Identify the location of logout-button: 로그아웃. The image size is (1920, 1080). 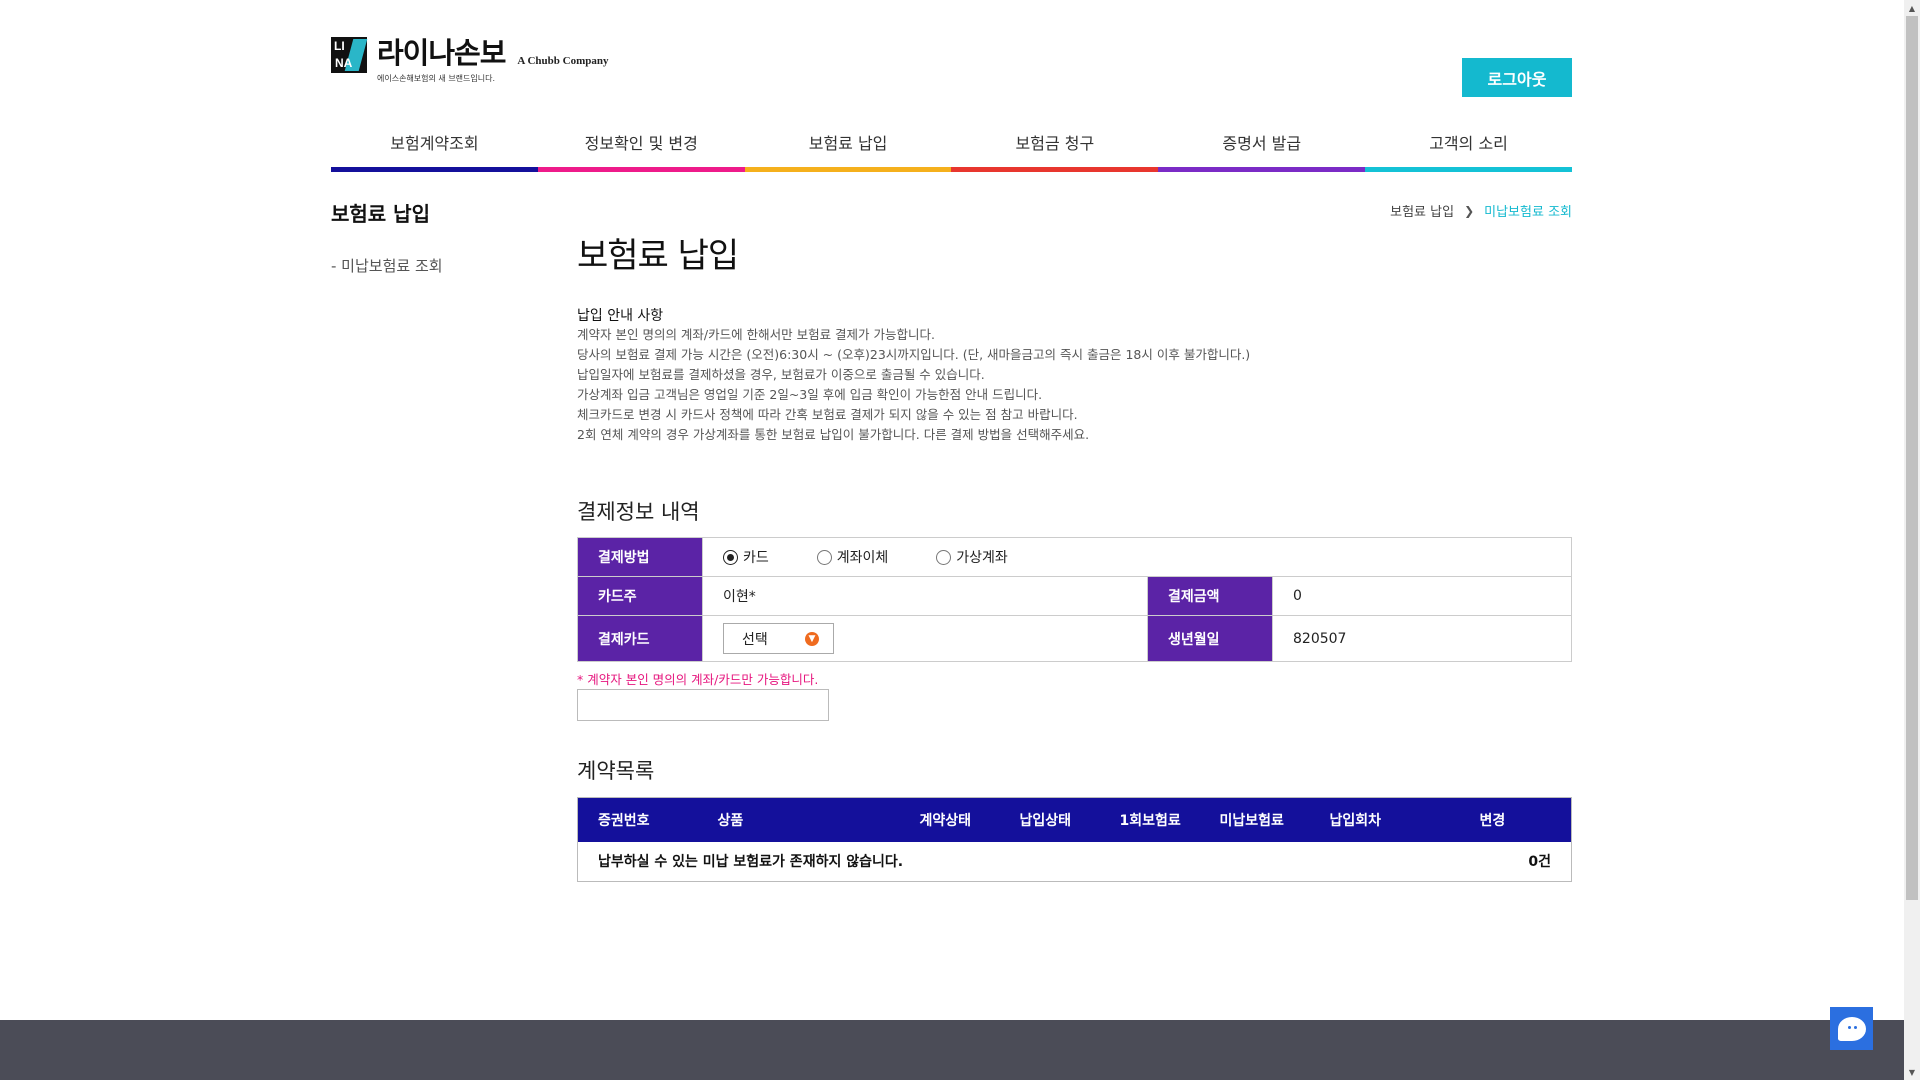
(1517, 77).